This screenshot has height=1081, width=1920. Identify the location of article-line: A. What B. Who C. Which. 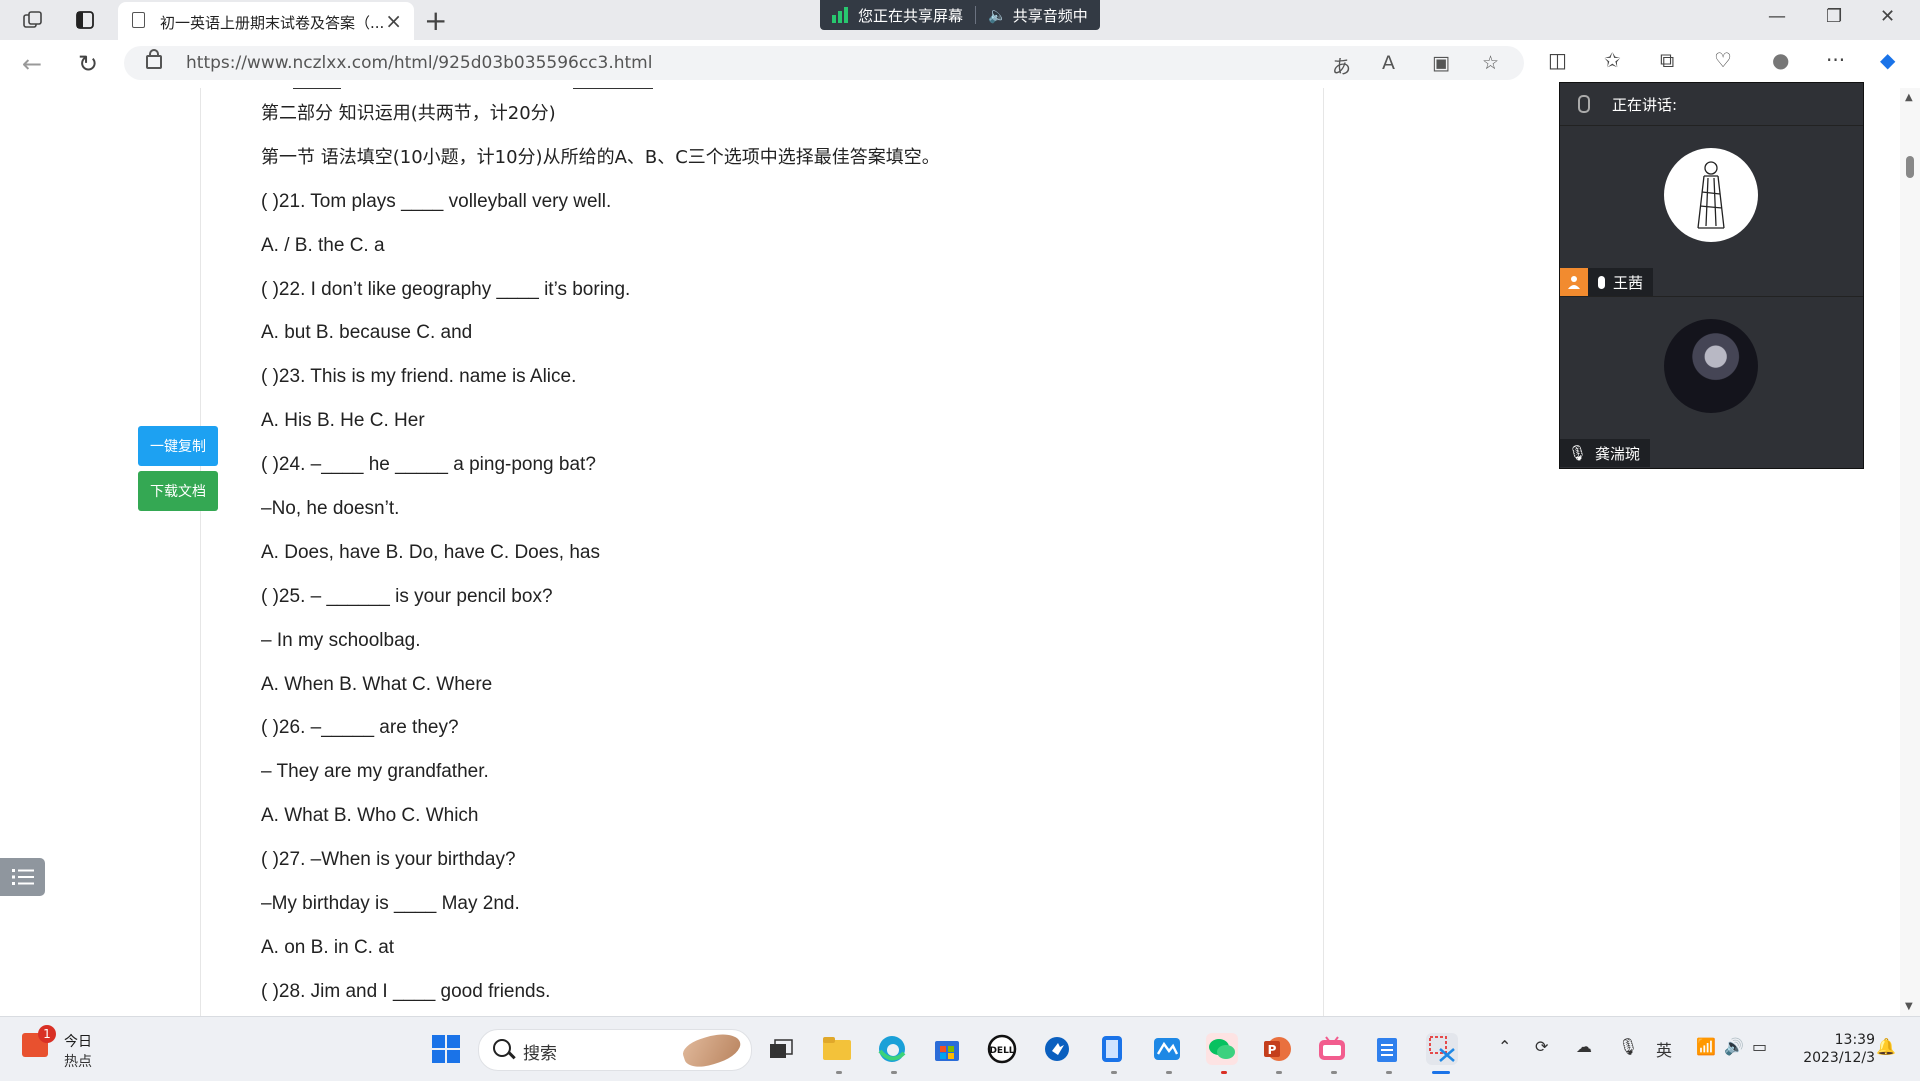
(370, 816).